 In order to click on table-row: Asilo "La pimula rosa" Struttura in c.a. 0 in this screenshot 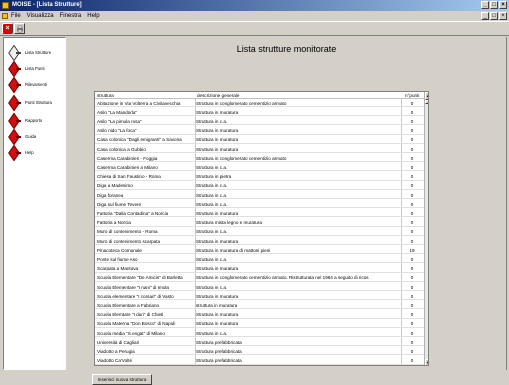, I will do `click(261, 122)`.